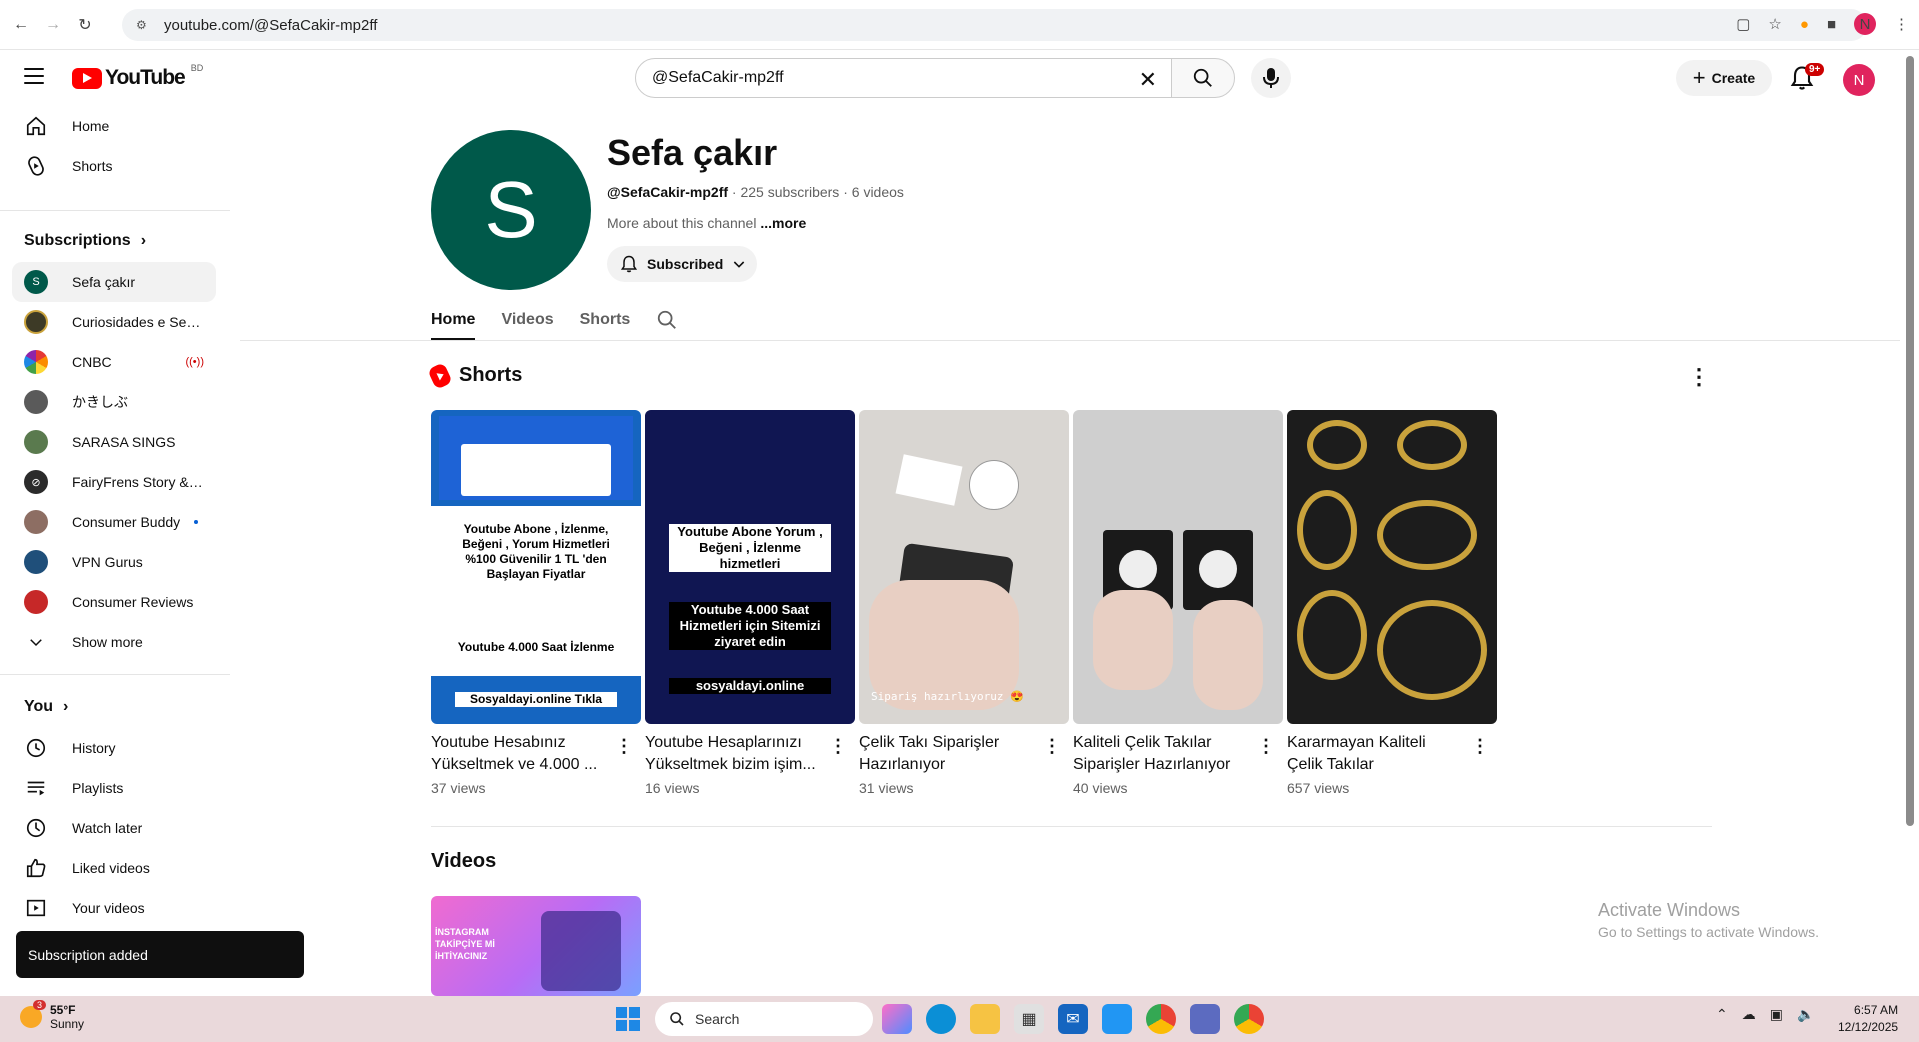 The width and height of the screenshot is (1919, 1042). Describe the element at coordinates (52, 1015) in the screenshot. I see `weather-widget: 3 55°F Sunny` at that location.